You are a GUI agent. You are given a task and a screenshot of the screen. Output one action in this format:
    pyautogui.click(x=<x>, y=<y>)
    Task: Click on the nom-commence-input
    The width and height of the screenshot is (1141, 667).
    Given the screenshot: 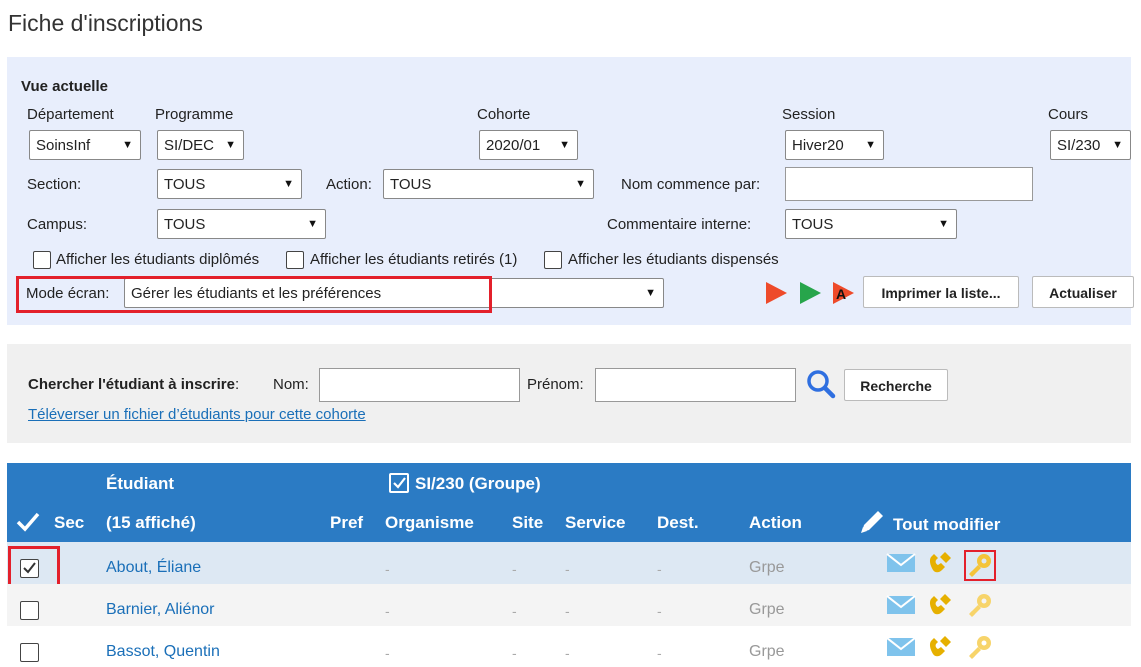 What is the action you would take?
    pyautogui.click(x=909, y=184)
    